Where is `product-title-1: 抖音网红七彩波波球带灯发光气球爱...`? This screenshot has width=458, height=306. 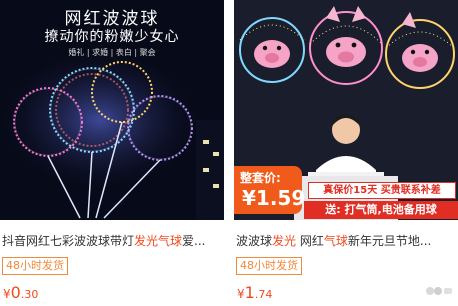
product-title-1: 抖音网红七彩波波球带灯发光气球爱... is located at coordinates (112, 241).